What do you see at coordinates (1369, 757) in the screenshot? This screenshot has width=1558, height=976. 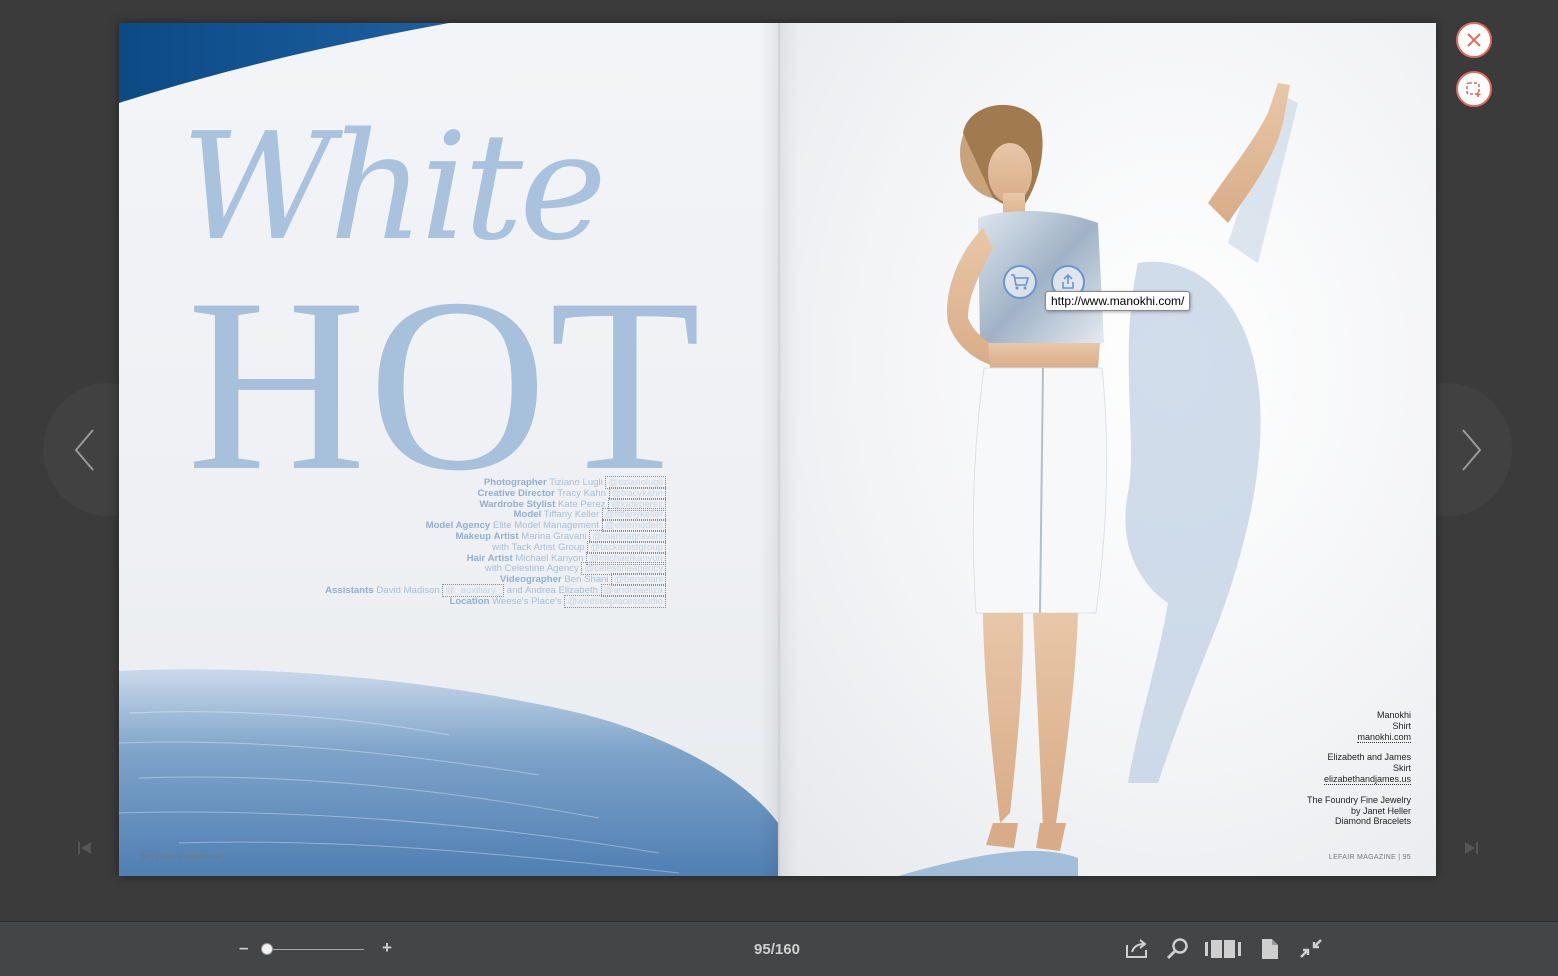 I see `caption-brand: Elizabeth and James` at bounding box center [1369, 757].